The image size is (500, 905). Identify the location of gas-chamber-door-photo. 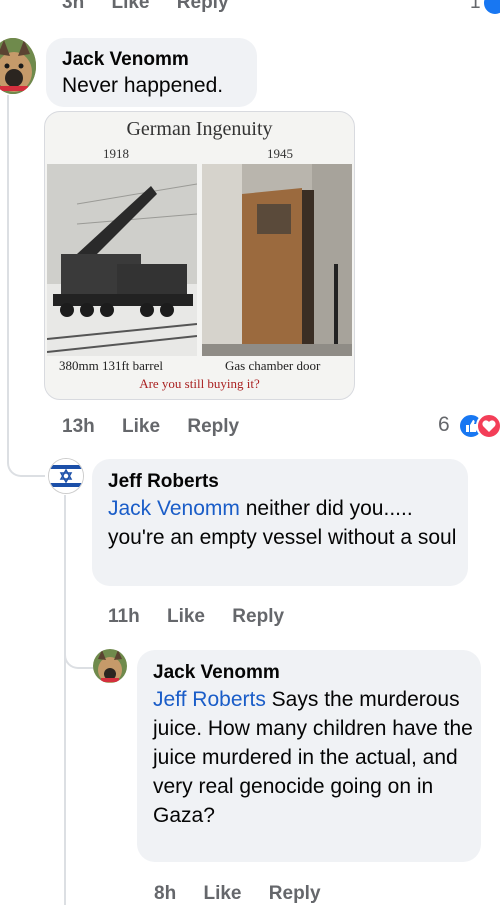
(277, 260).